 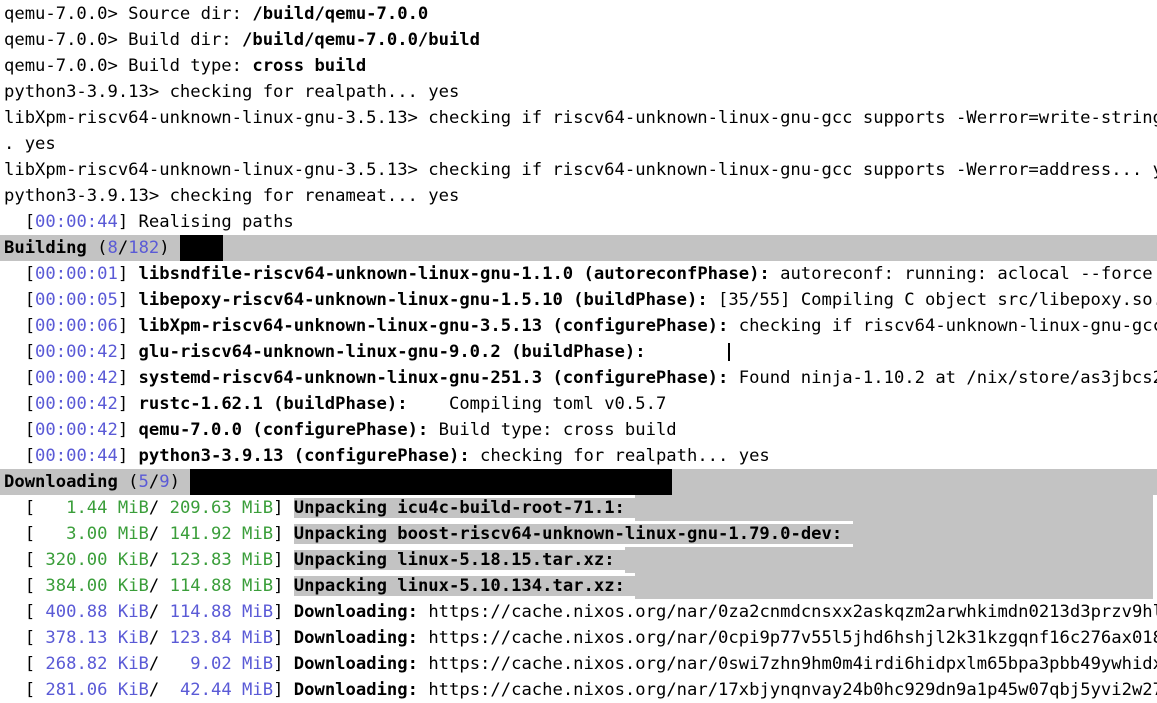 What do you see at coordinates (961, 274) in the screenshot?
I see `build-message: autoreconf: running: aclocal --force` at bounding box center [961, 274].